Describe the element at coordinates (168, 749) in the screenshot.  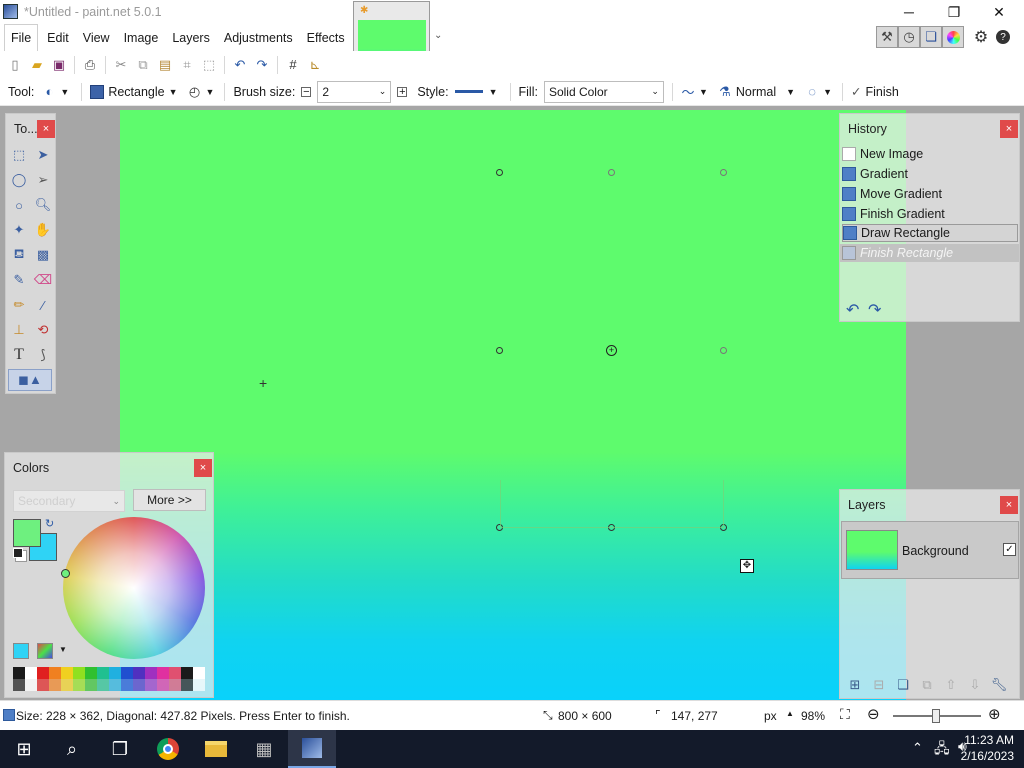
I see `chrome-icon` at that location.